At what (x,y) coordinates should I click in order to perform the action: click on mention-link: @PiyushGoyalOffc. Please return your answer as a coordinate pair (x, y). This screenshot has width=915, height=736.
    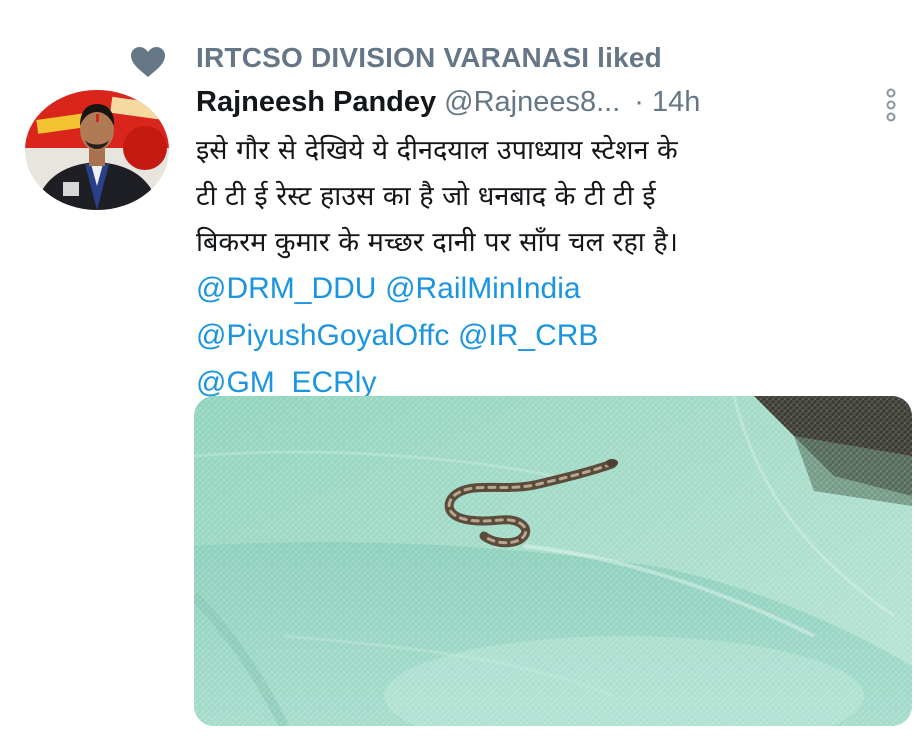
    Looking at the image, I should click on (322, 335).